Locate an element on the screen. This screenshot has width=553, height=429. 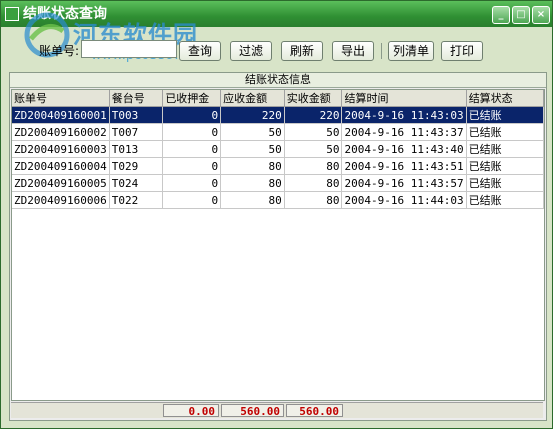
totals-bar: 0.00 560.00 560.00 is located at coordinates (277, 410).